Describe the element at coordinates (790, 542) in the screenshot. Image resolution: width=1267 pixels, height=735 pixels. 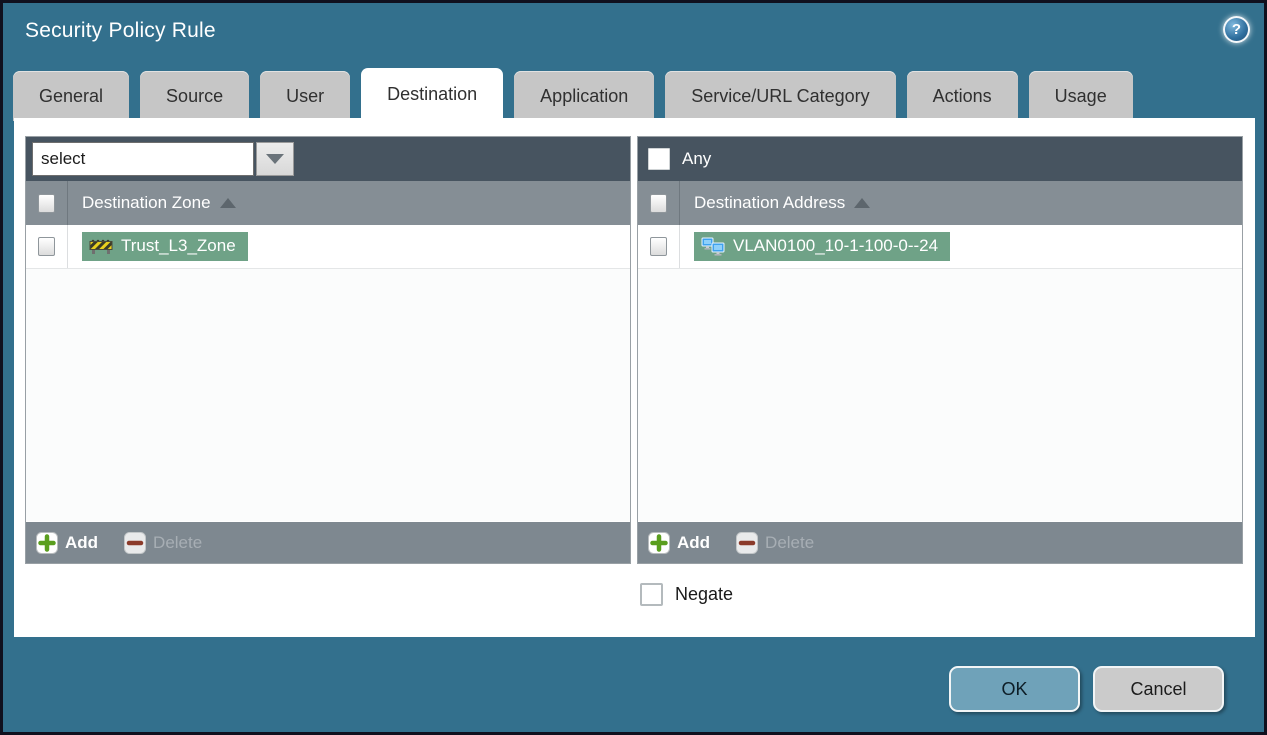
I see `address-delete-label: Delete` at that location.